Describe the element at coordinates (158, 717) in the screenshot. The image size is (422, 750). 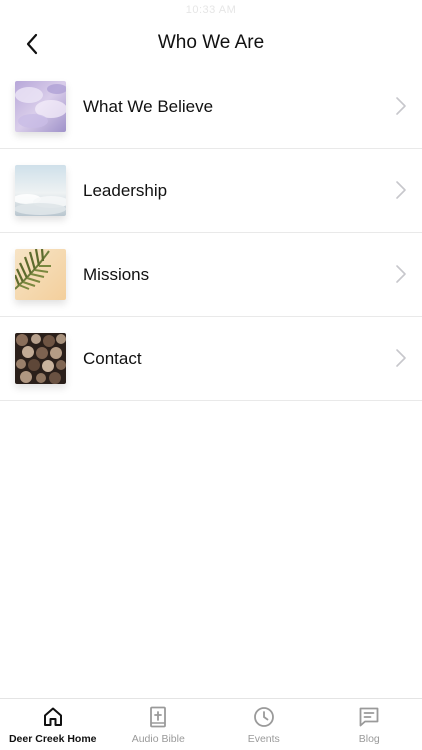
I see `bible-icon` at that location.